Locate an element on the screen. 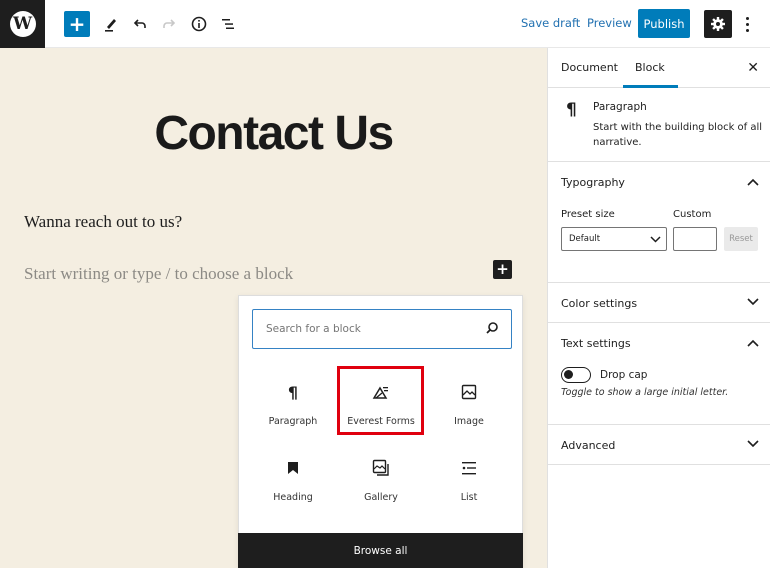 The height and width of the screenshot is (568, 770). advanced-toggle: Advanced is located at coordinates (588, 445).